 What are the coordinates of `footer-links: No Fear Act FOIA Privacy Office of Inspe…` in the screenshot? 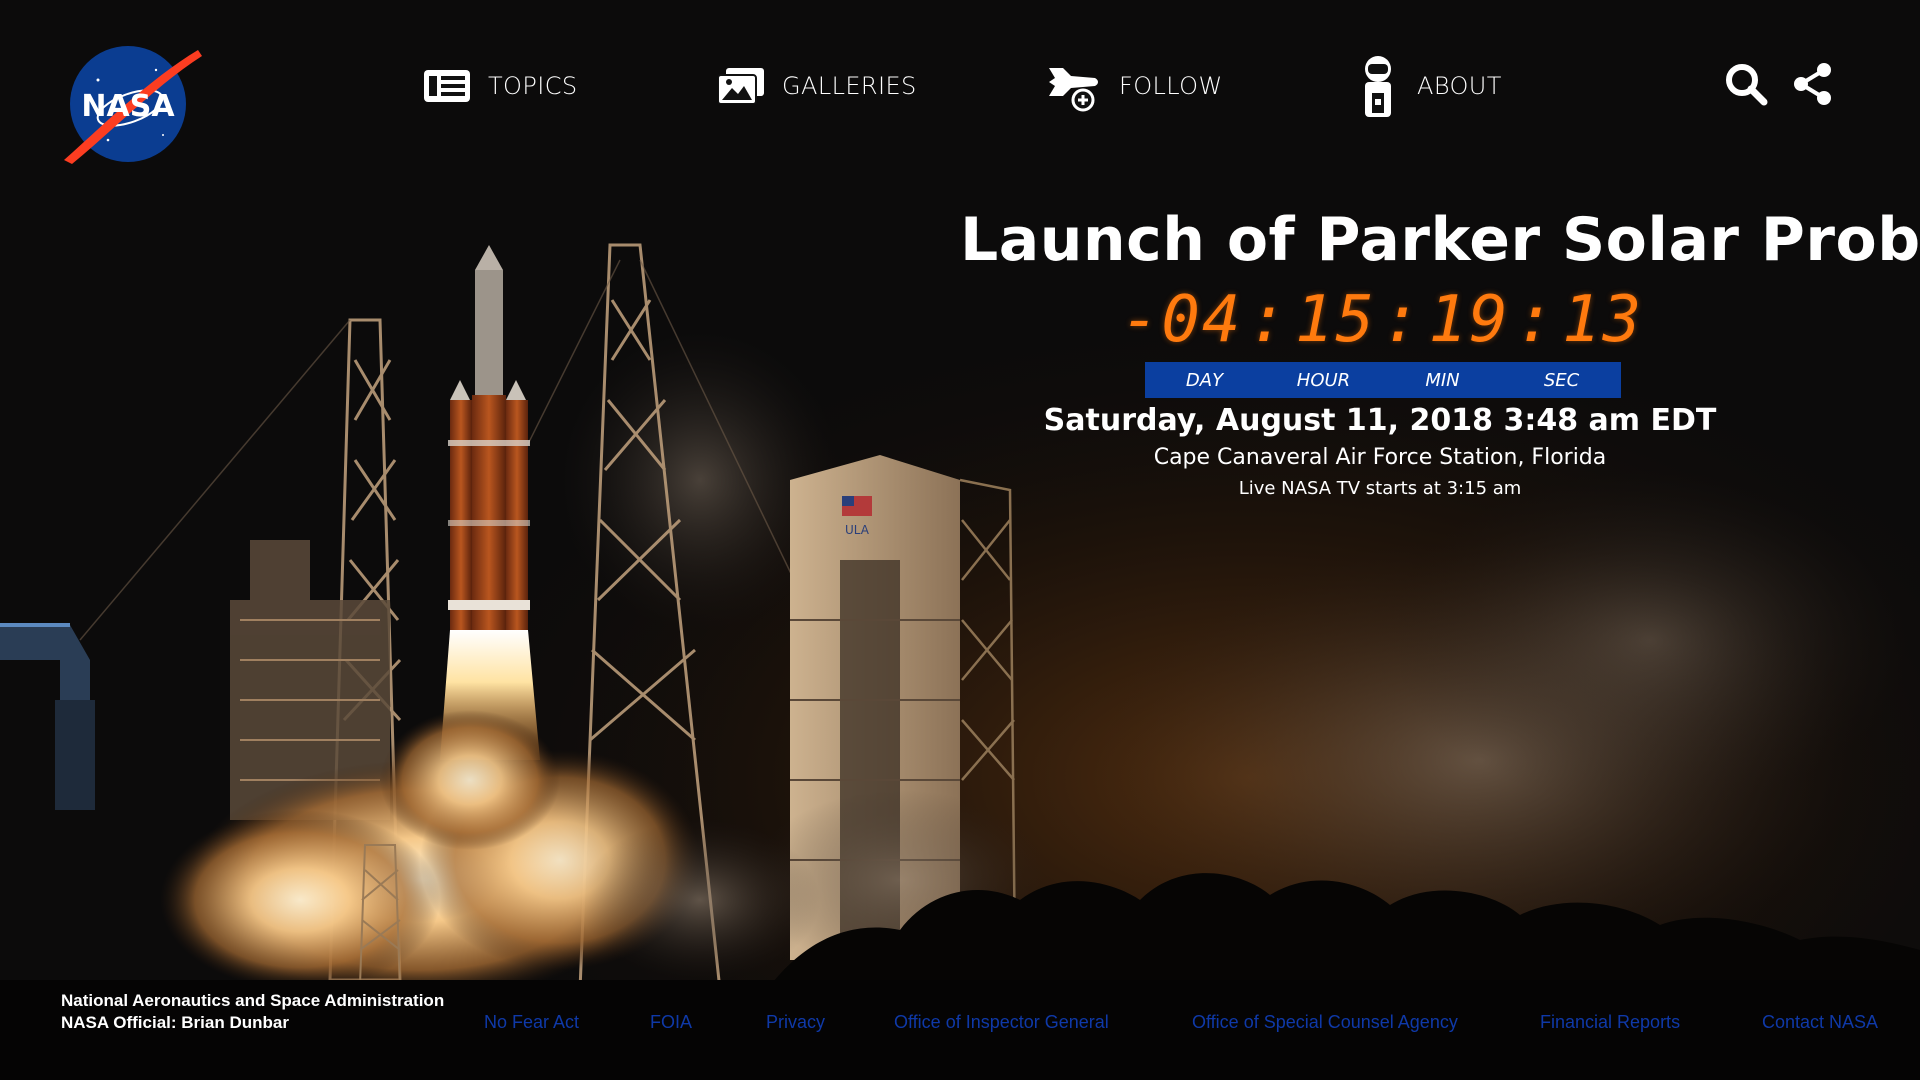 It's located at (960, 1024).